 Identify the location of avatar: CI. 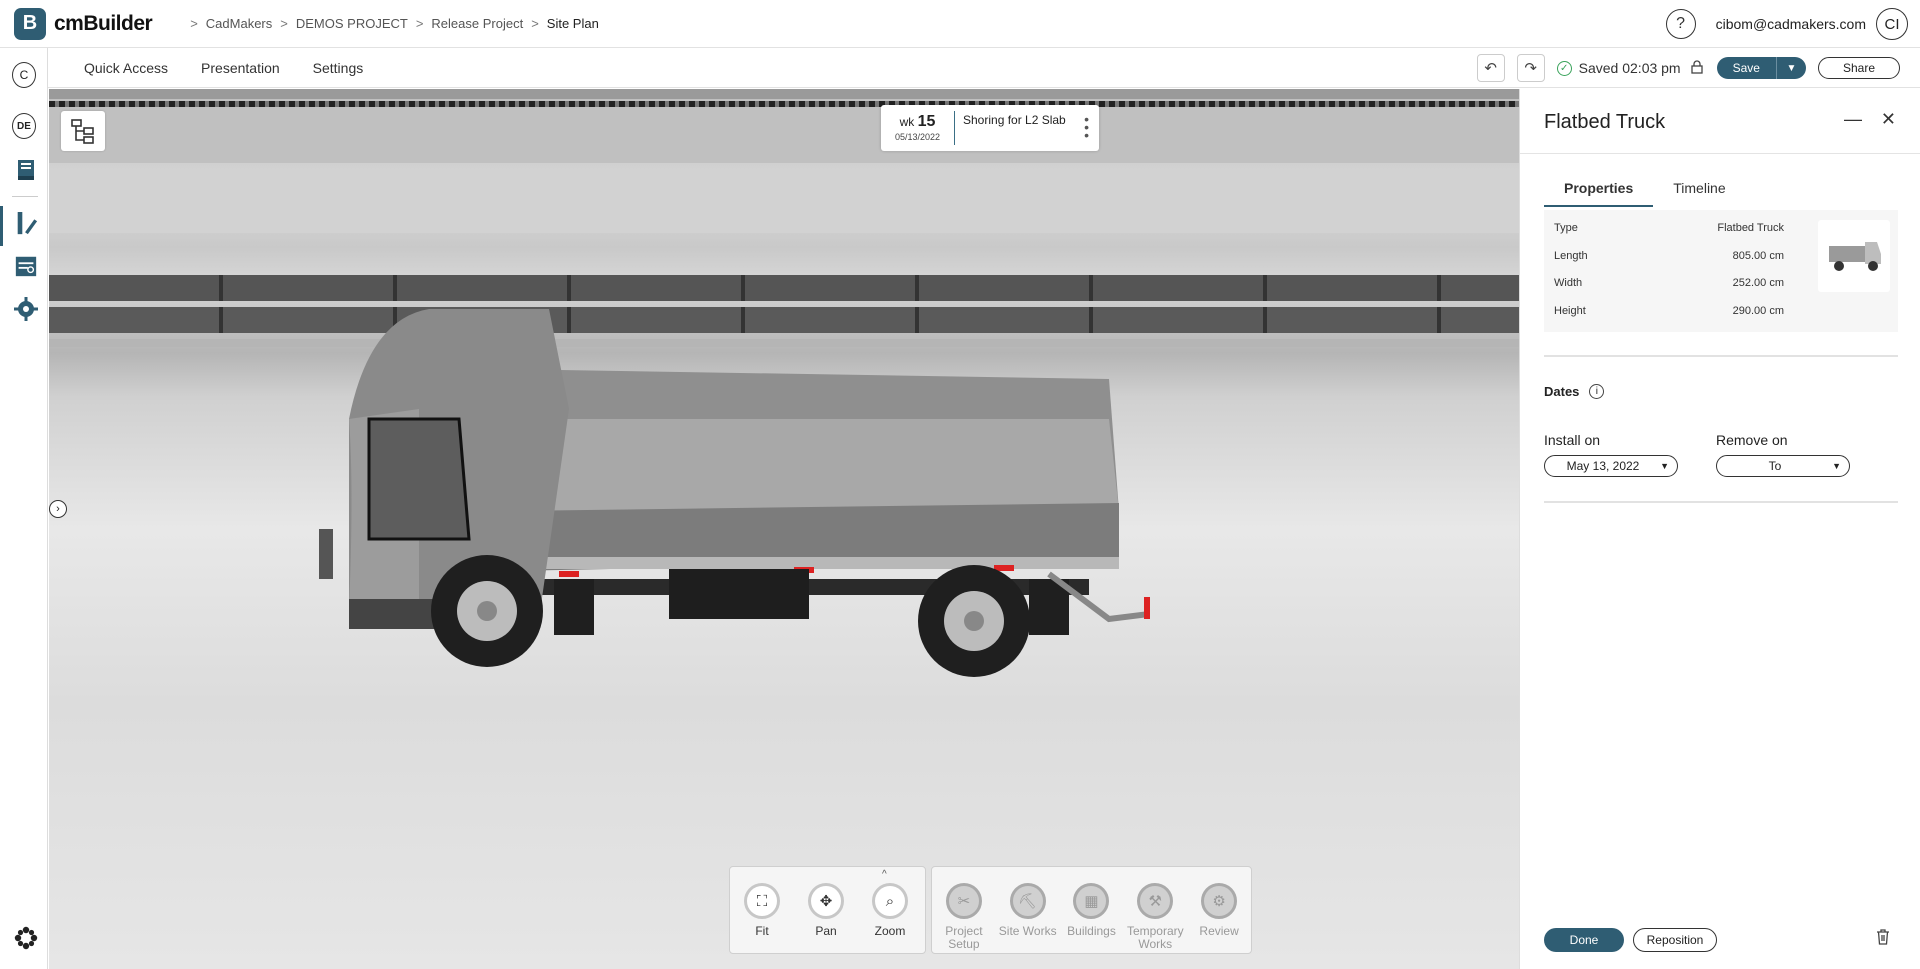
(1892, 24).